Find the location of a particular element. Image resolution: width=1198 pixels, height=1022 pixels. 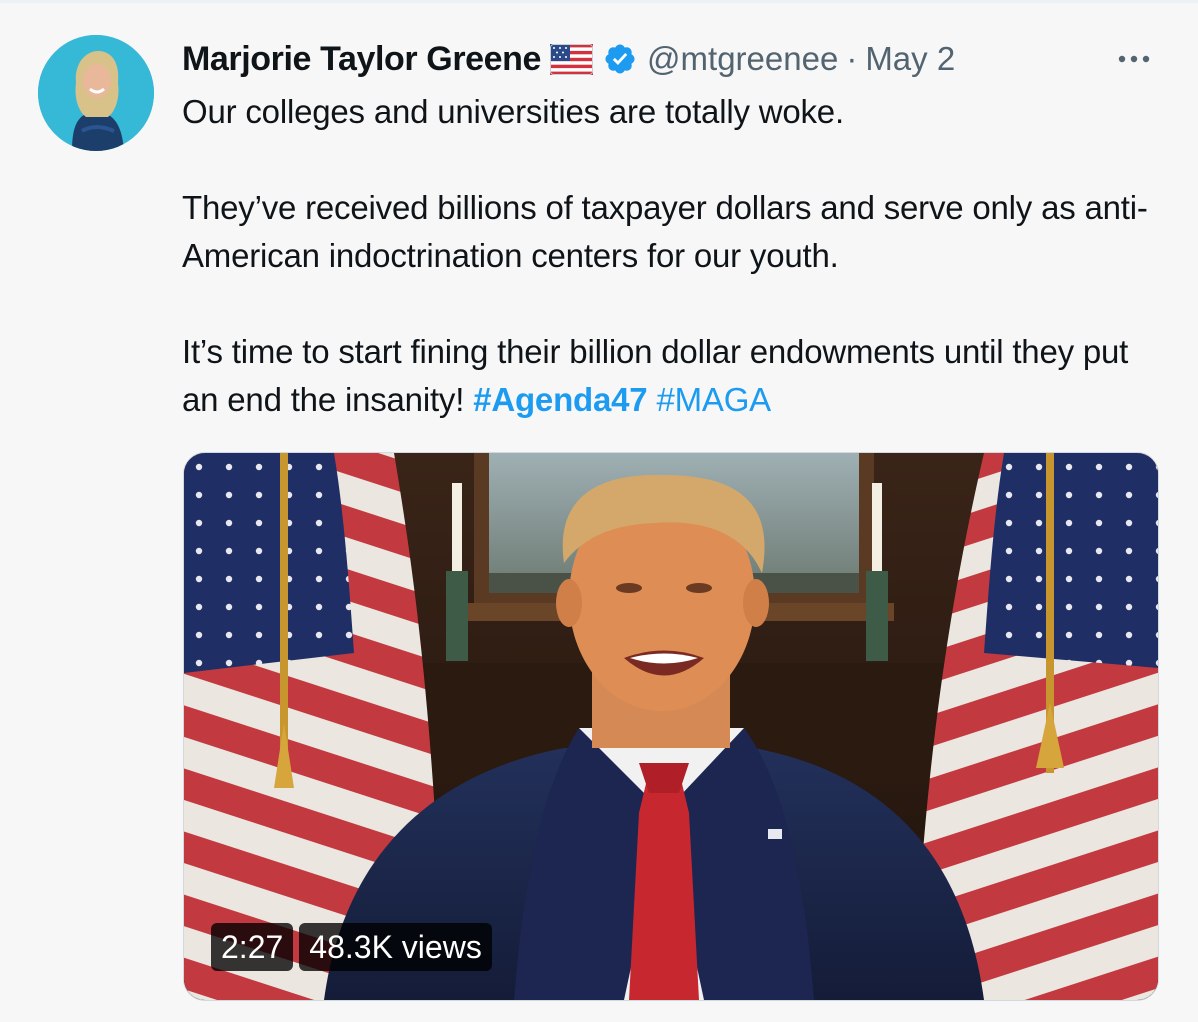

hashtag-agenda47: #Agenda47 is located at coordinates (560, 399).